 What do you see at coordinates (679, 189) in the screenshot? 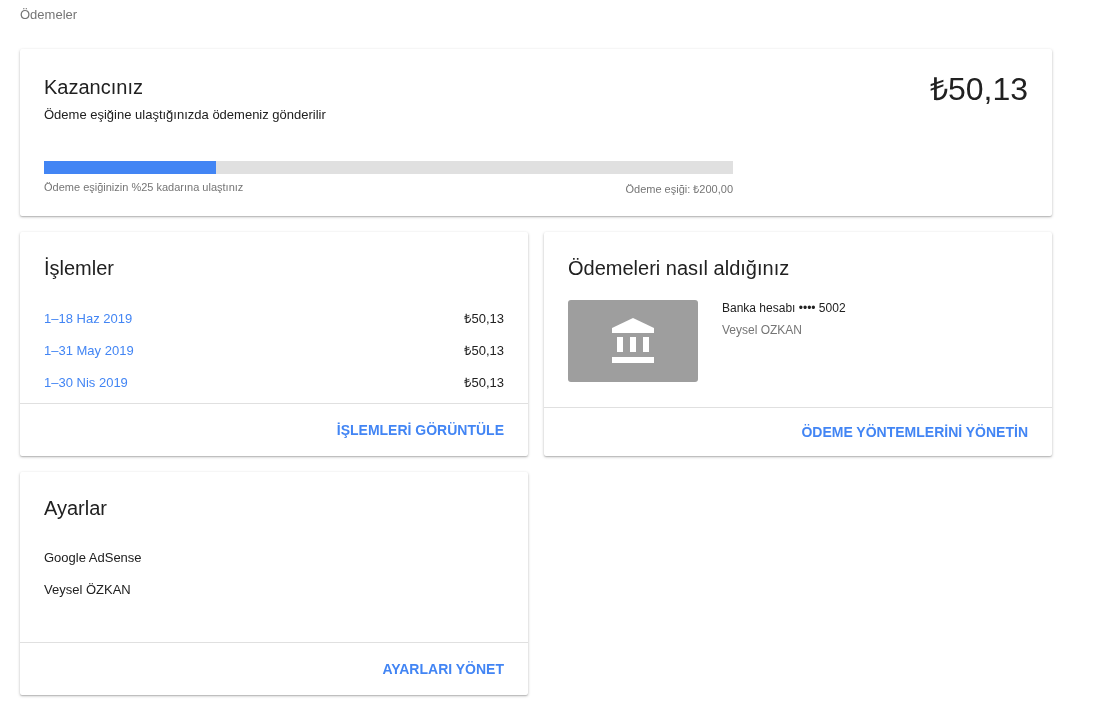
I see `threshold-label: Ödeme eşiği: ₺200,00` at bounding box center [679, 189].